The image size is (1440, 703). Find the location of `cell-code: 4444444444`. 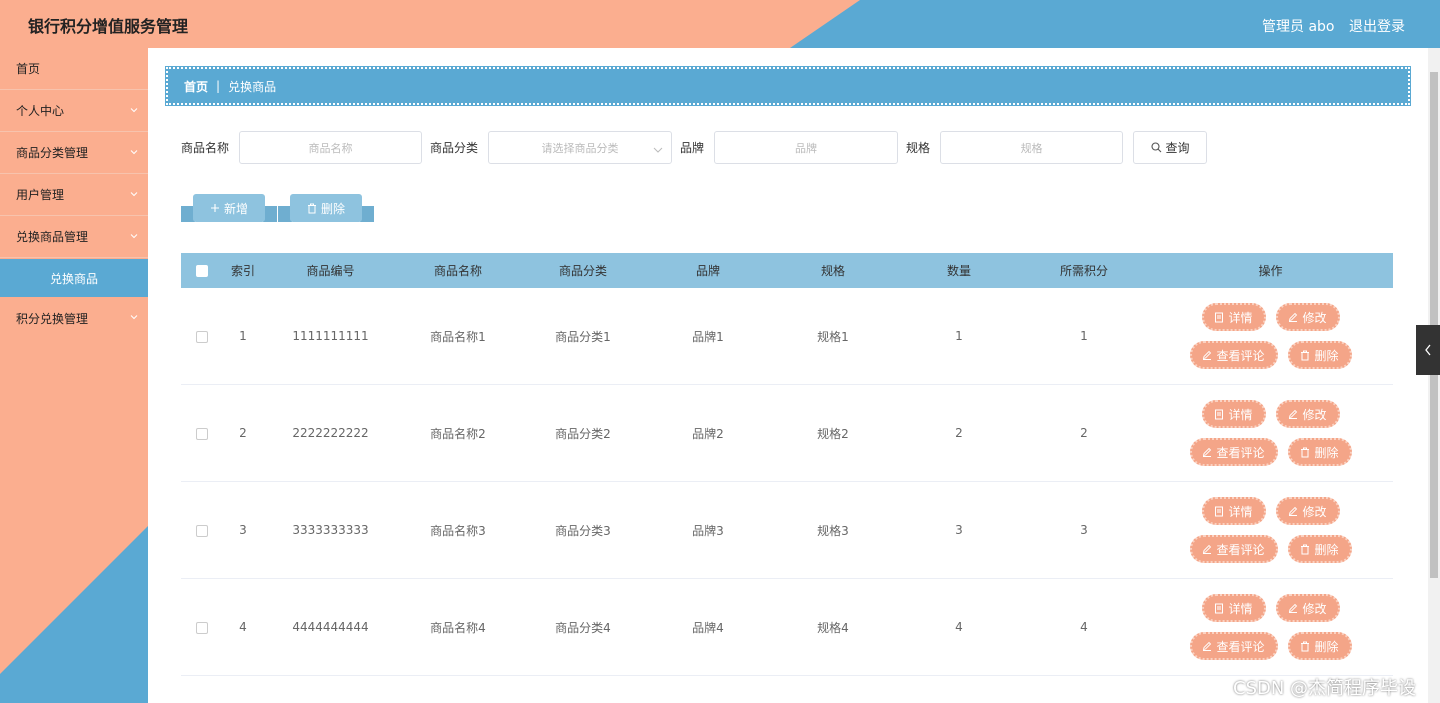

cell-code: 4444444444 is located at coordinates (330, 627).